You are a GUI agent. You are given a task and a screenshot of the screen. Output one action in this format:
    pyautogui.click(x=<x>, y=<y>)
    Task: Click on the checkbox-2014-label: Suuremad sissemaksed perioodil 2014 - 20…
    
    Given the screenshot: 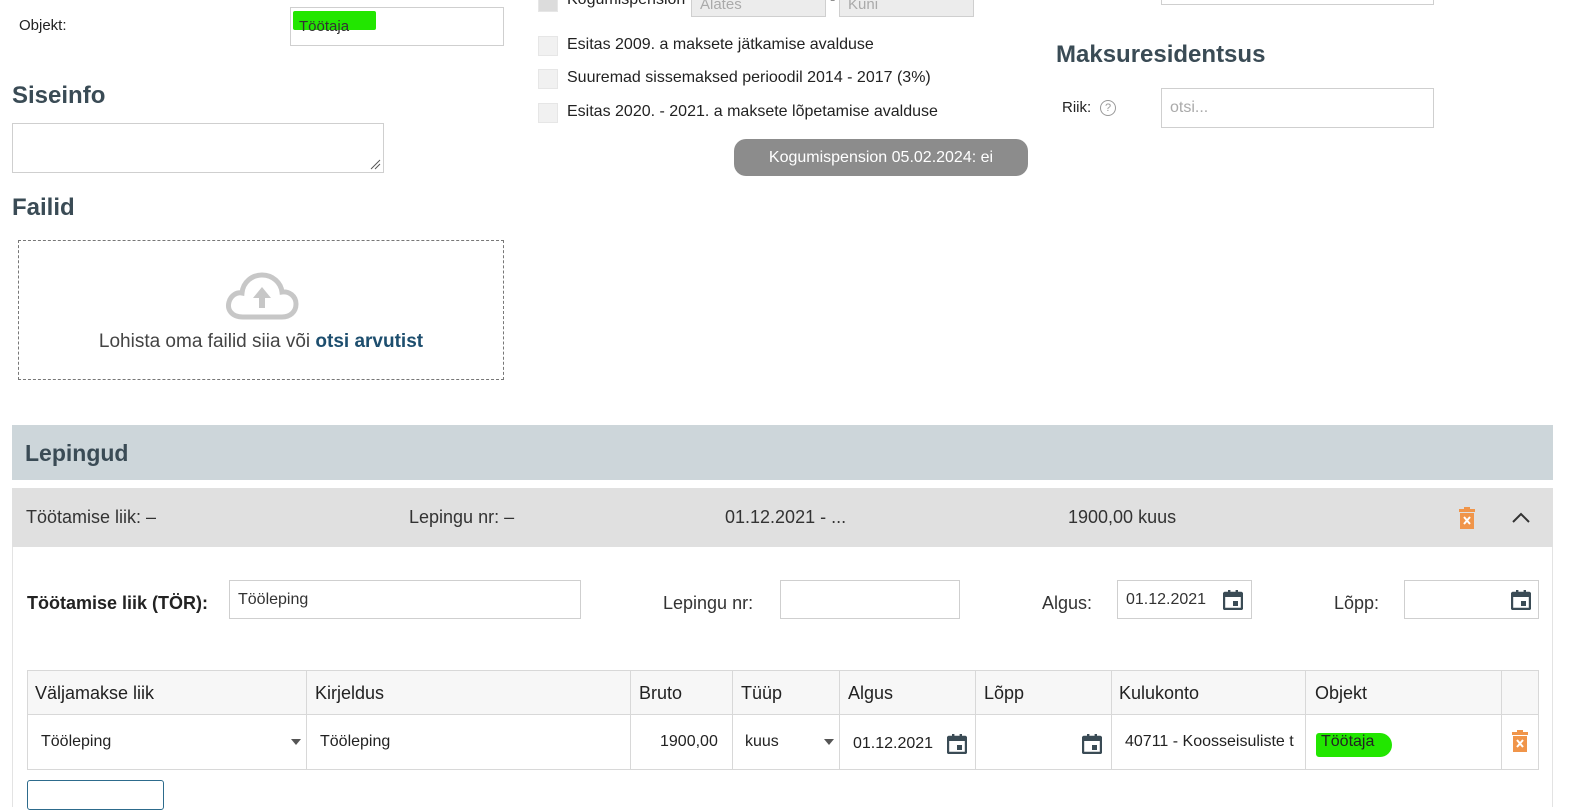 What is the action you would take?
    pyautogui.click(x=749, y=77)
    